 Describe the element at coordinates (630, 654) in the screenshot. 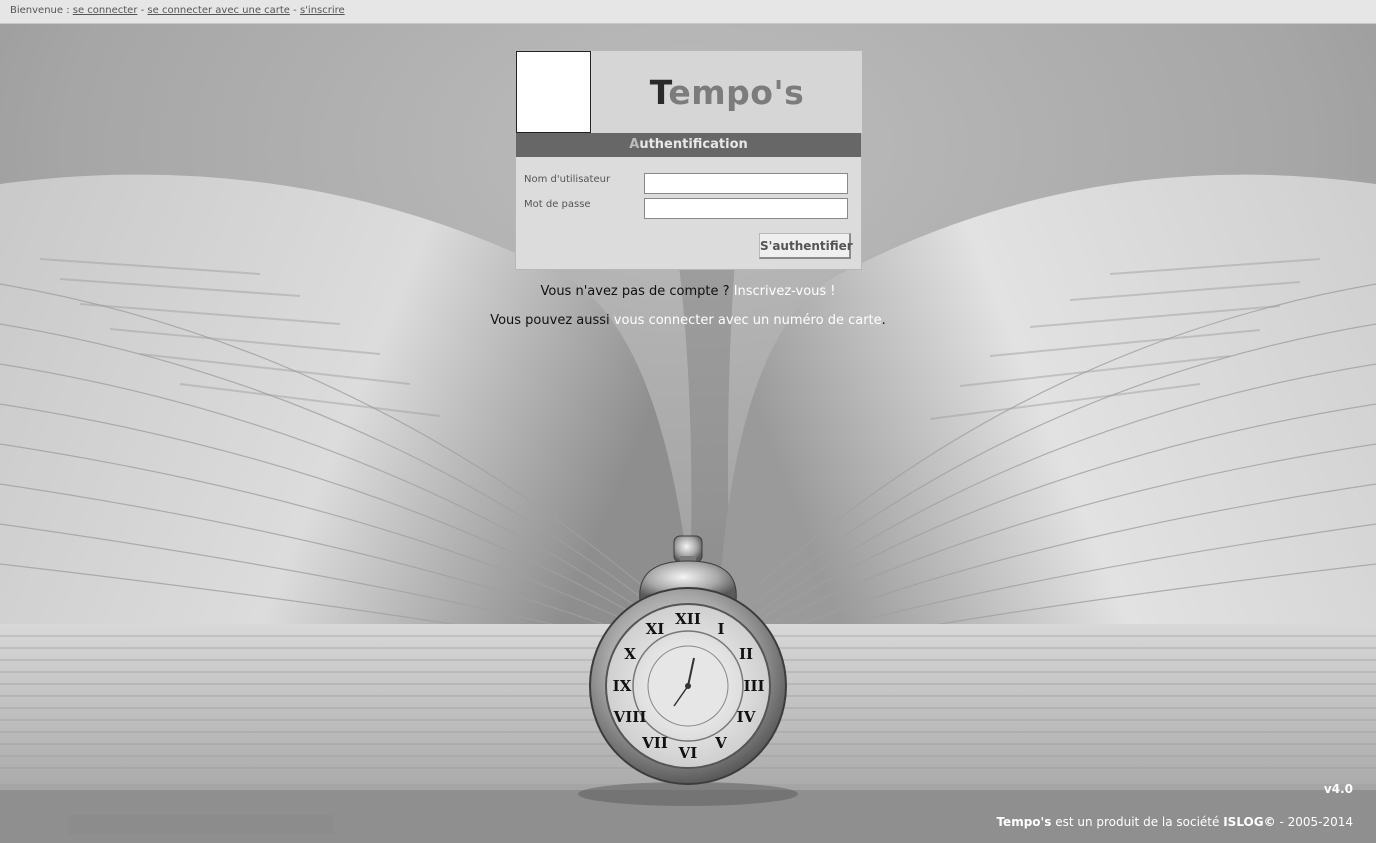

I see `svg-text: X` at that location.